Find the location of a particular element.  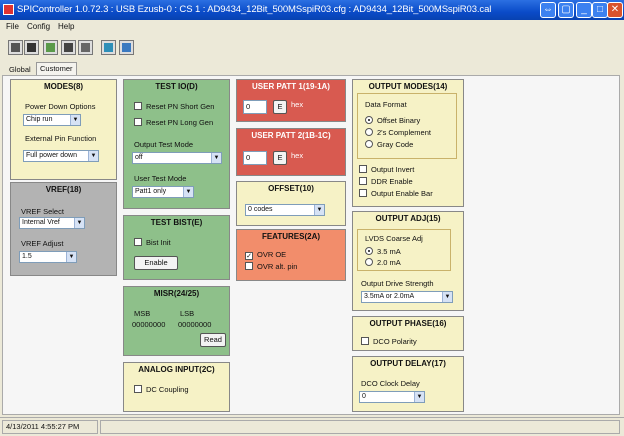

menu-file: File is located at coordinates (12, 26).